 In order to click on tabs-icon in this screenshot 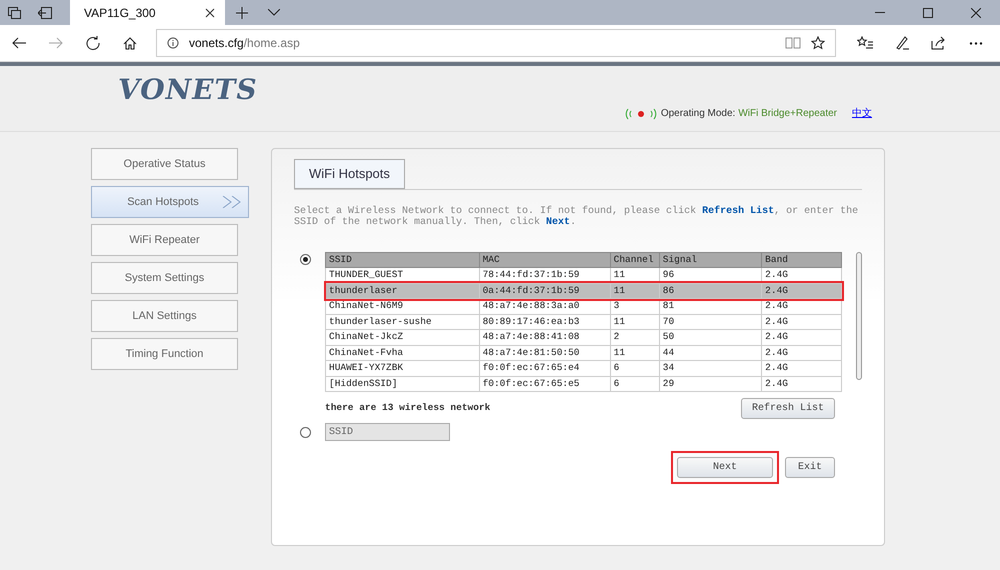, I will do `click(15, 12)`.